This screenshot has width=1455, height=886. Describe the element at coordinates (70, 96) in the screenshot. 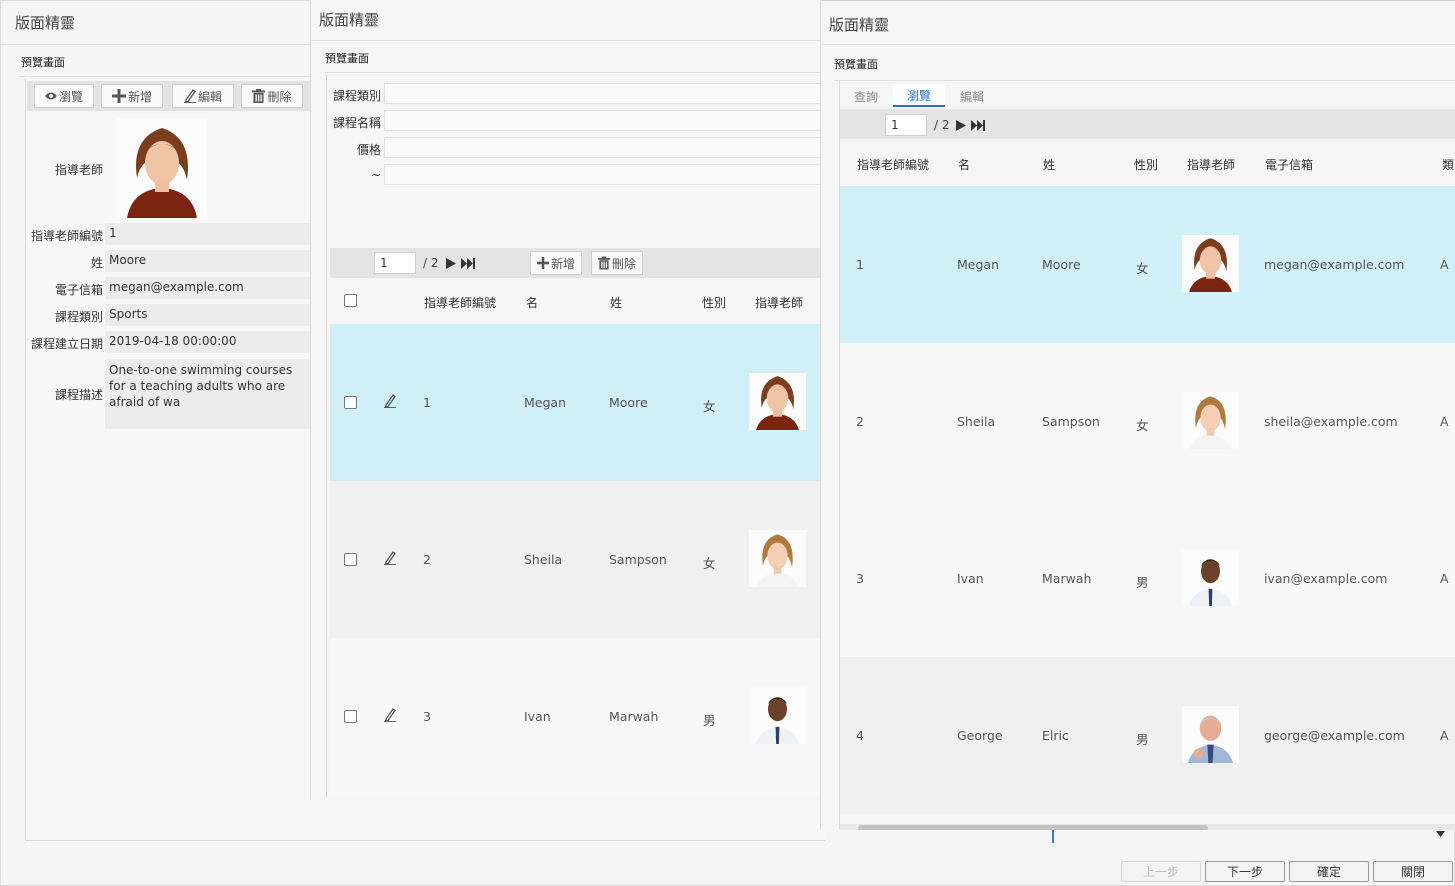

I see `browse-label: 瀏覽` at that location.